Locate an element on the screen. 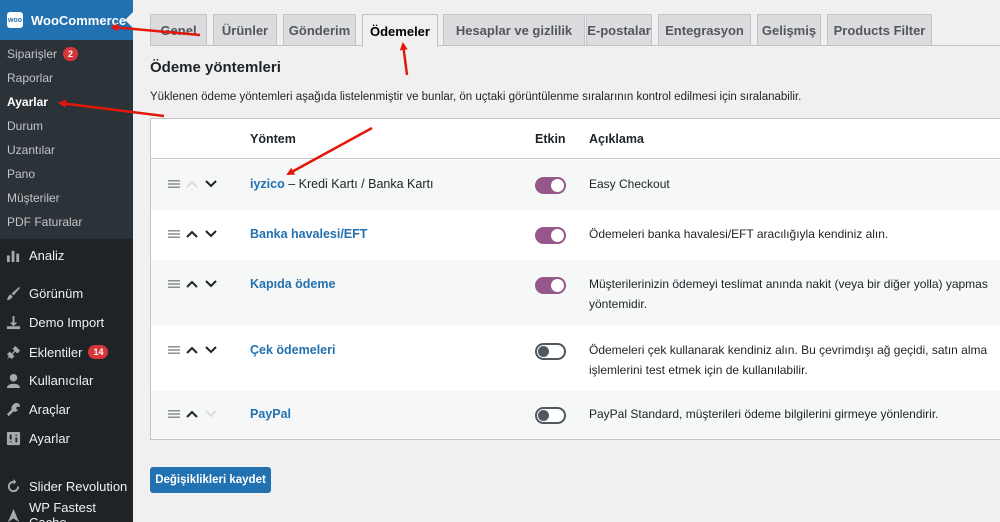  submenu-item-reports: Raporlar is located at coordinates (30, 78).